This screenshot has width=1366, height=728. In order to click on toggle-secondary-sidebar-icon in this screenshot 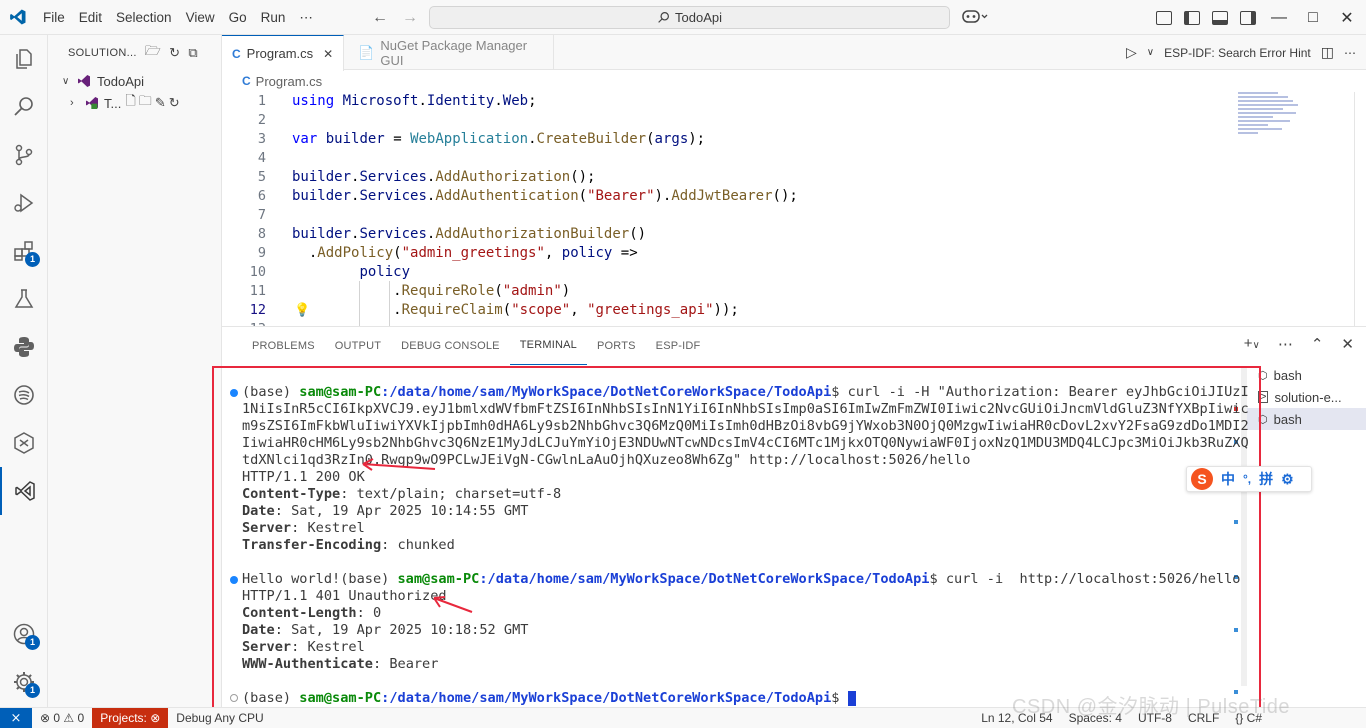, I will do `click(1248, 17)`.